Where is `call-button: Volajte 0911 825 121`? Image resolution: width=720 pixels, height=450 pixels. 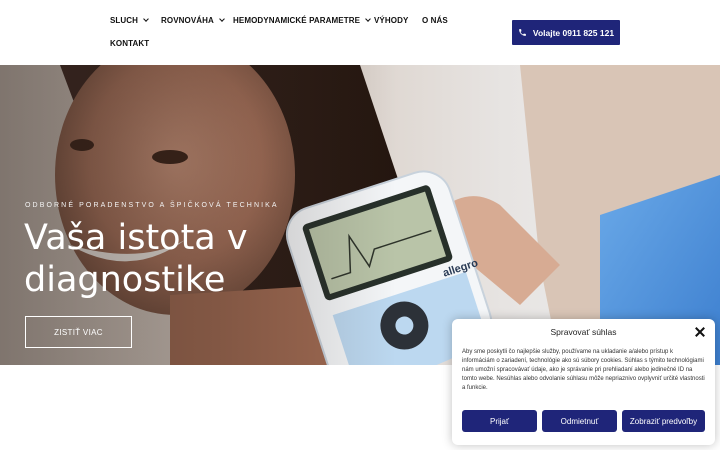
call-button: Volajte 0911 825 121 is located at coordinates (566, 32).